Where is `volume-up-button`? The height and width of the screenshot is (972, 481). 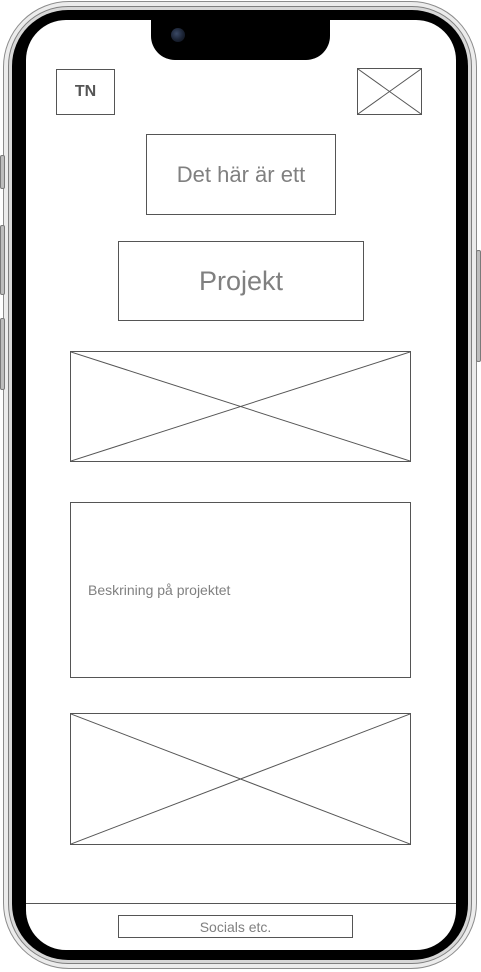 volume-up-button is located at coordinates (2, 260).